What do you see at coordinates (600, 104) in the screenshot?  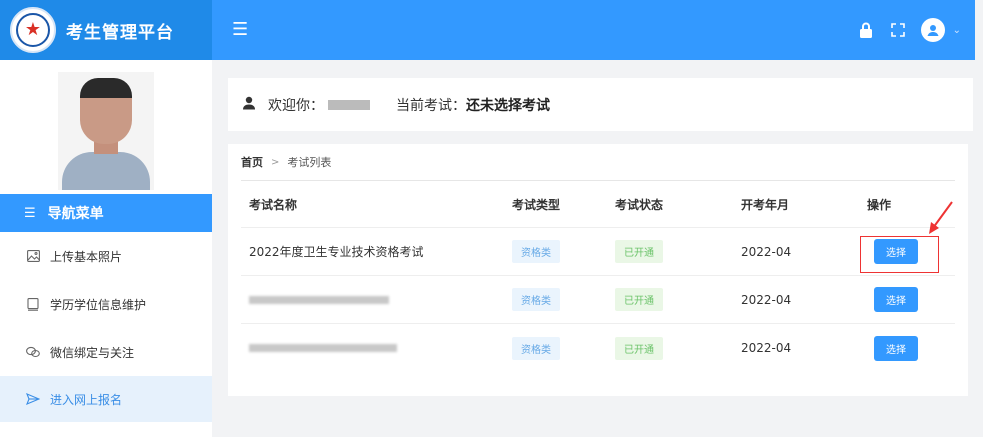 I see `welcome-bar: 欢迎你： 当前考试： 还未选择考试` at bounding box center [600, 104].